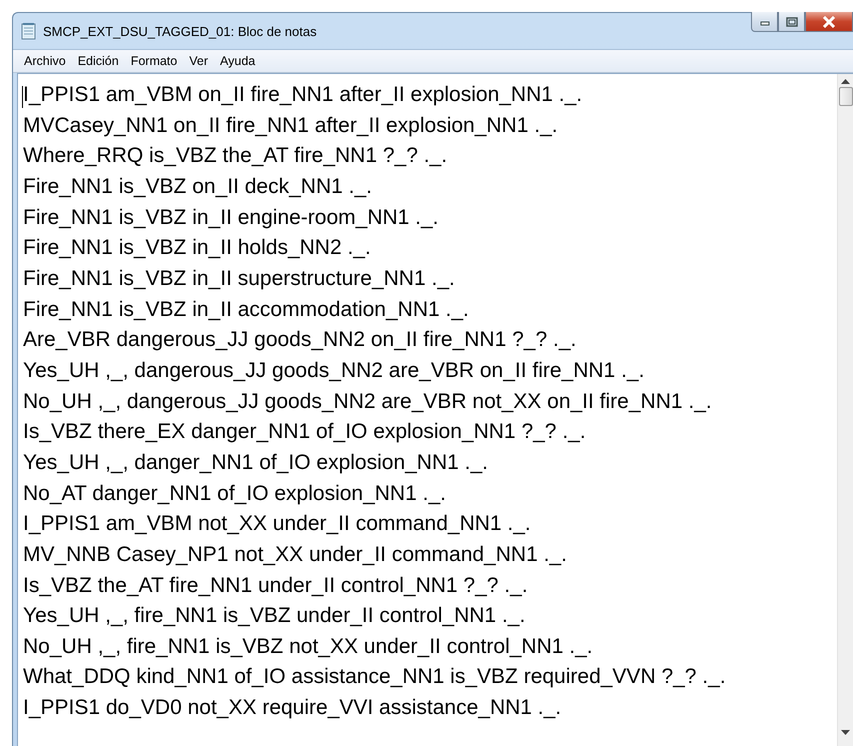 The width and height of the screenshot is (853, 746). I want to click on scroll-up-icon, so click(845, 81).